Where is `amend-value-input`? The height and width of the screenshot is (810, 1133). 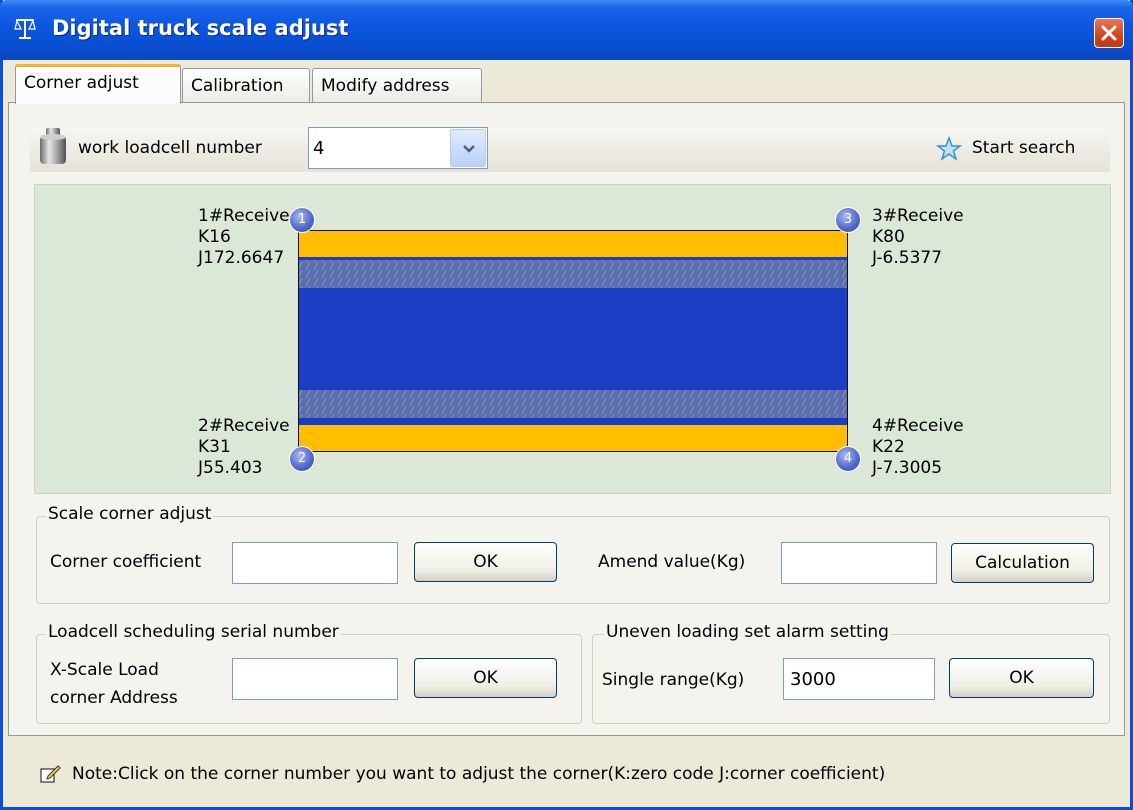 amend-value-input is located at coordinates (859, 563).